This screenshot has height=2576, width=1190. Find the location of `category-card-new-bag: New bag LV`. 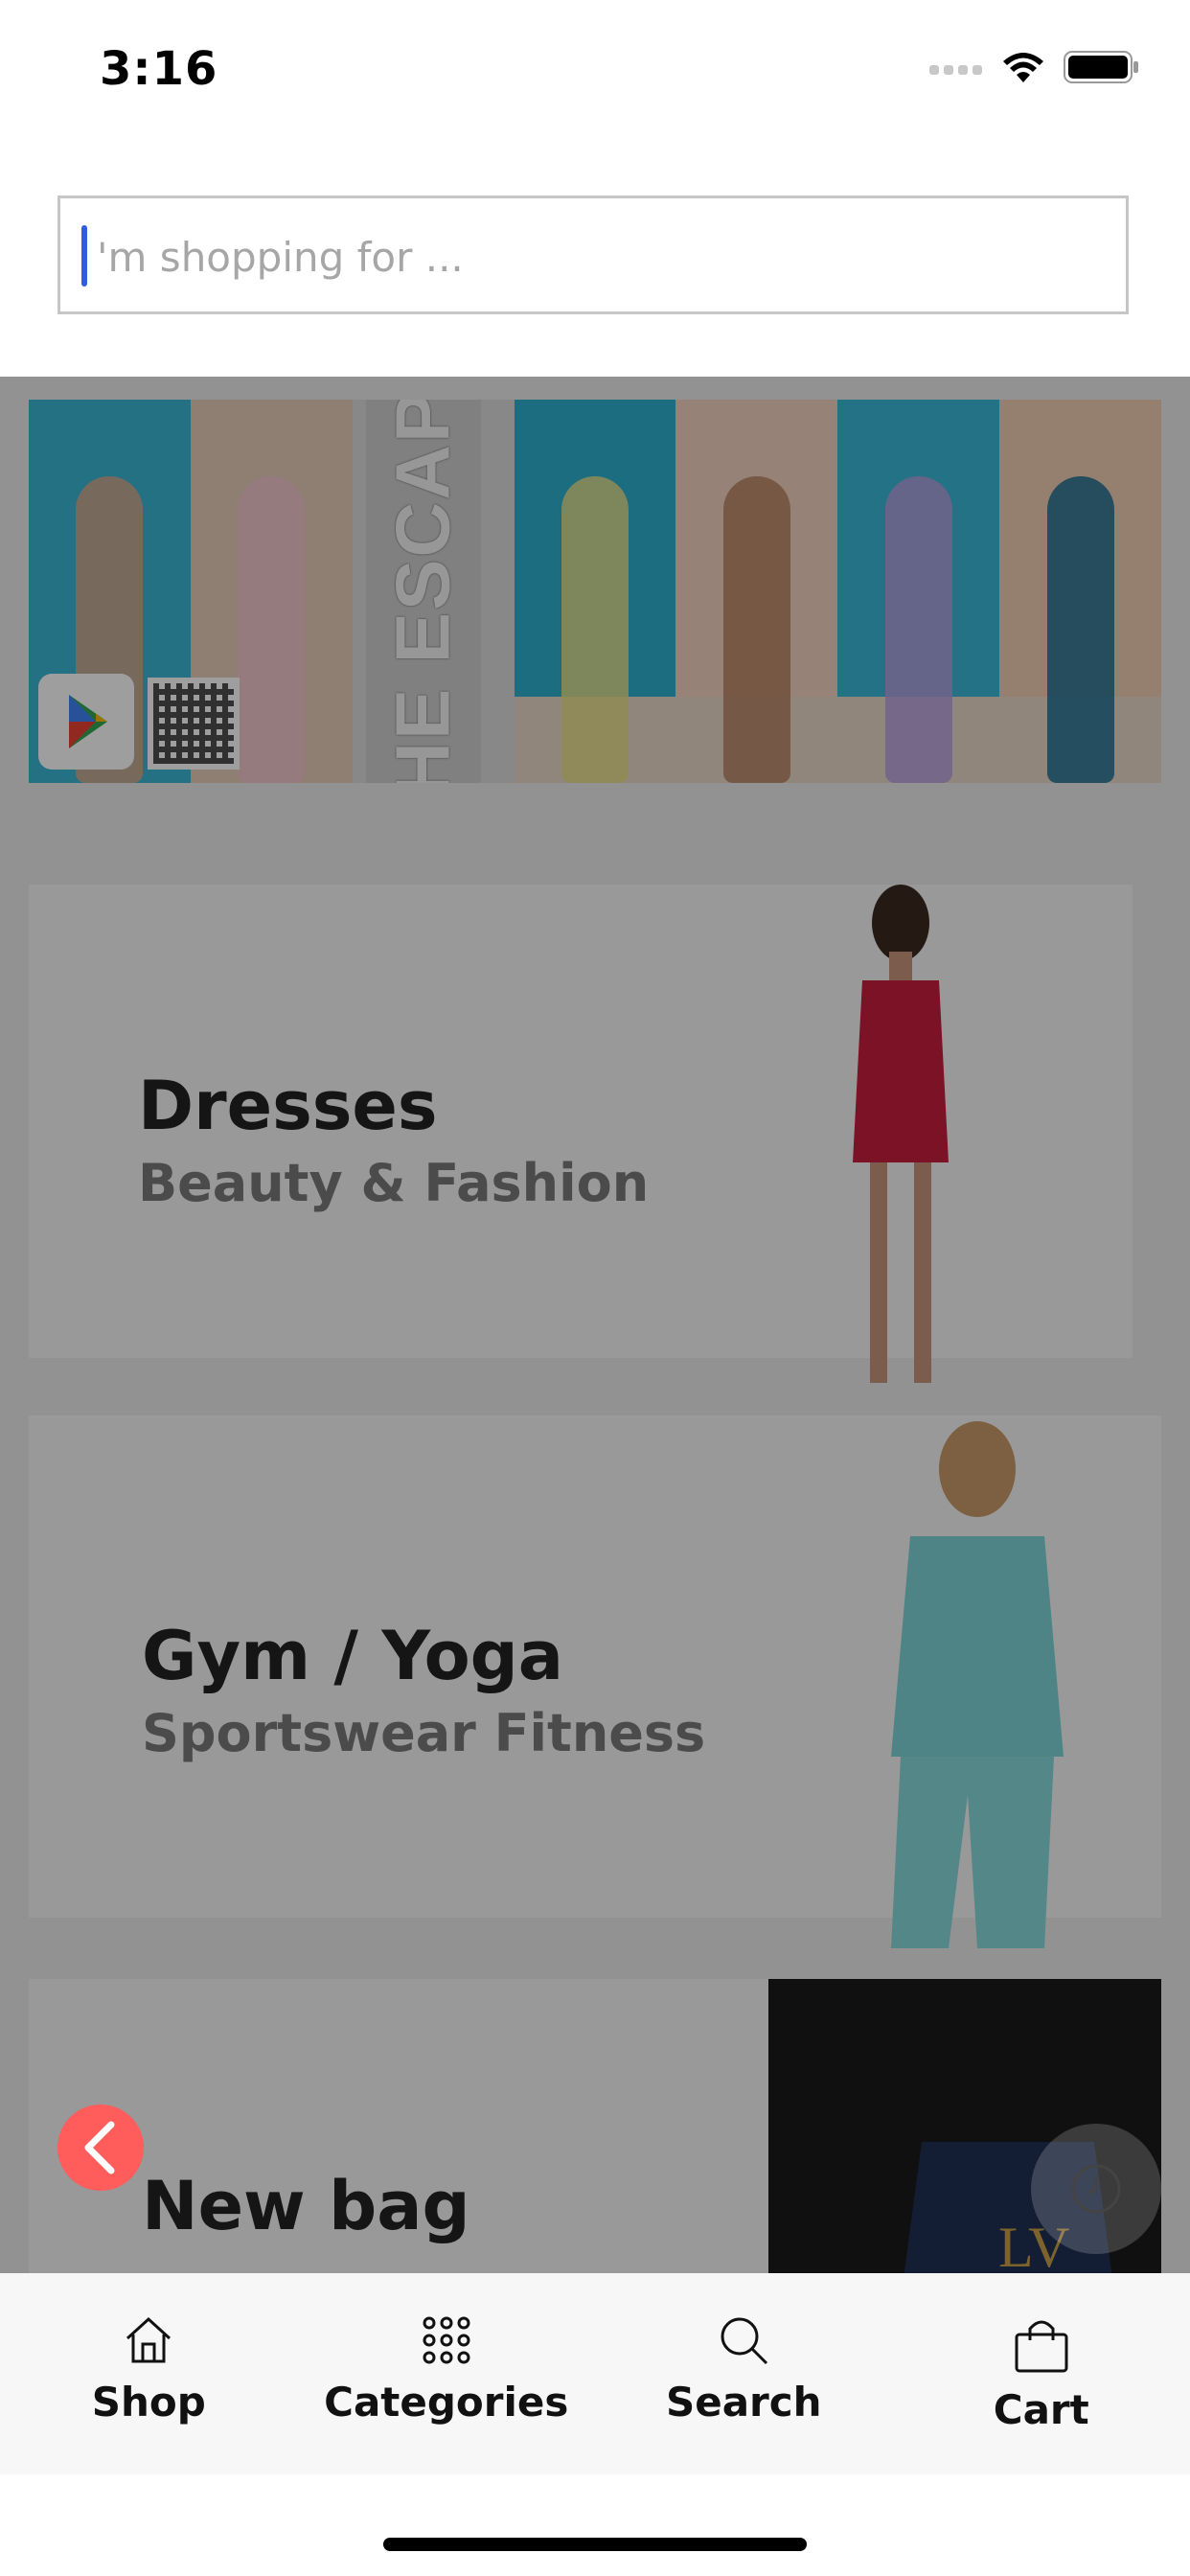

category-card-new-bag: New bag LV is located at coordinates (595, 2126).